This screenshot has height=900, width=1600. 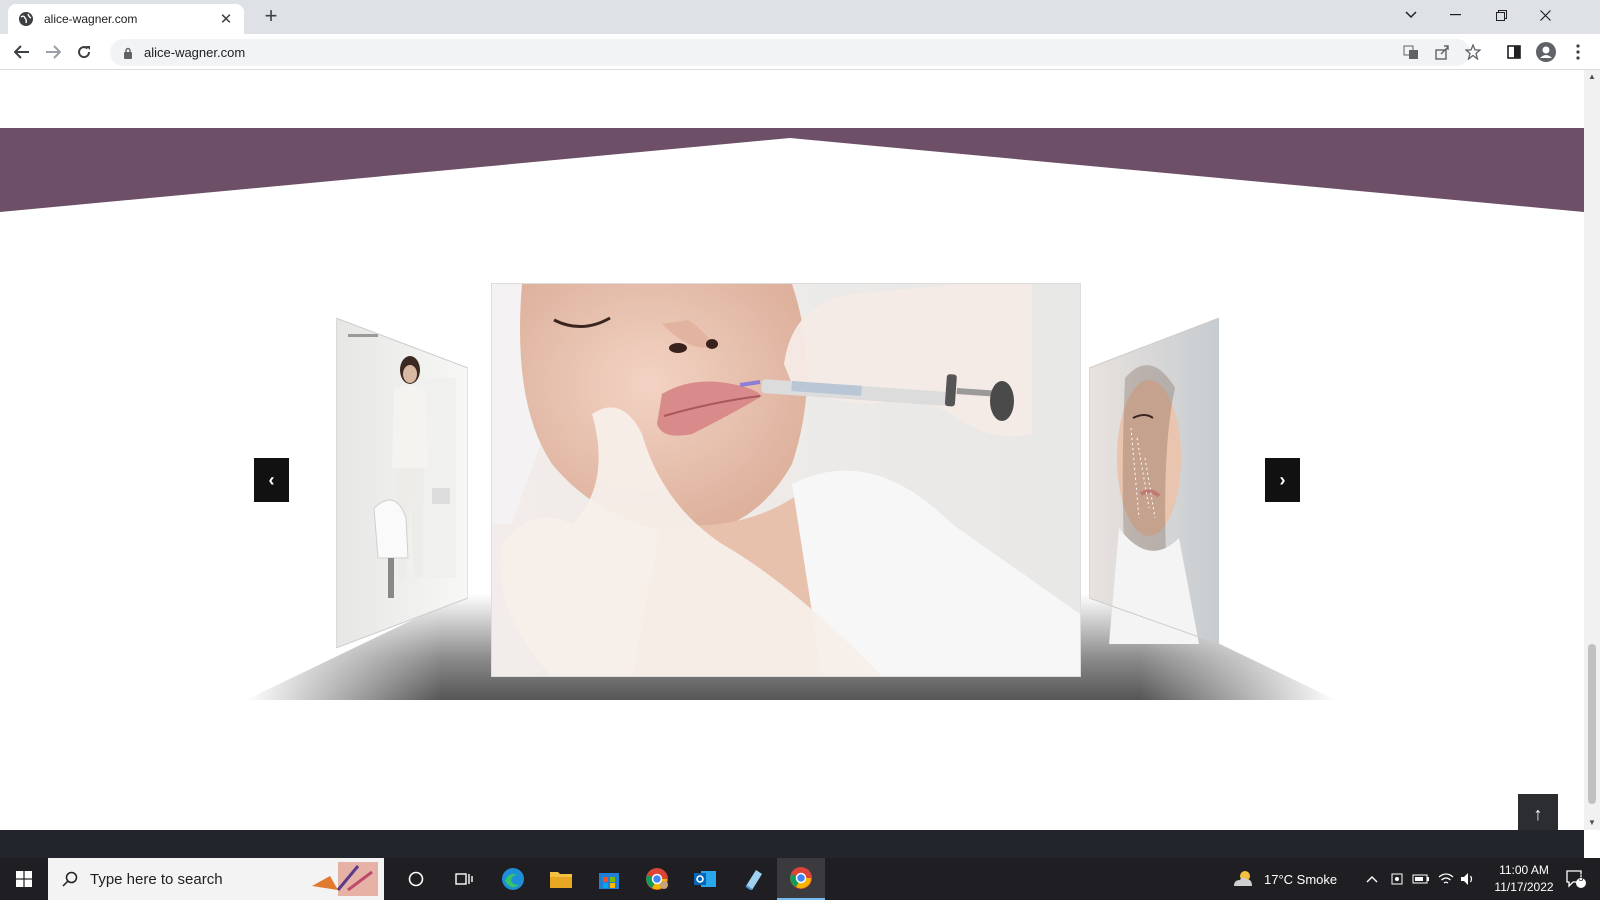 I want to click on edge-browser-icon, so click(x=513, y=879).